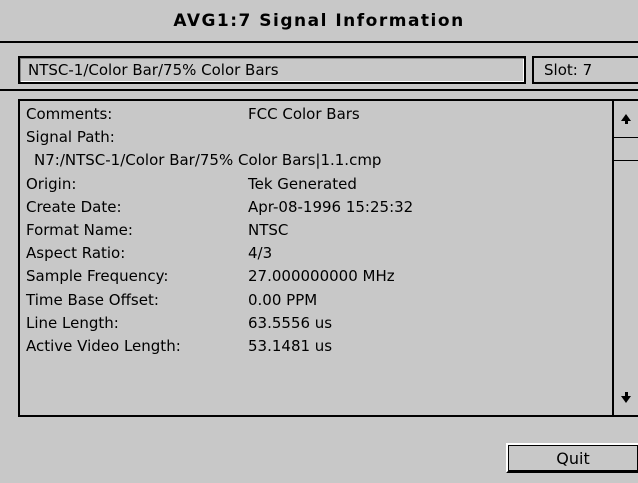 This screenshot has width=638, height=483. I want to click on sample-frequency-row: Sample Frequency: 27.000000000 MHz, so click(316, 276).